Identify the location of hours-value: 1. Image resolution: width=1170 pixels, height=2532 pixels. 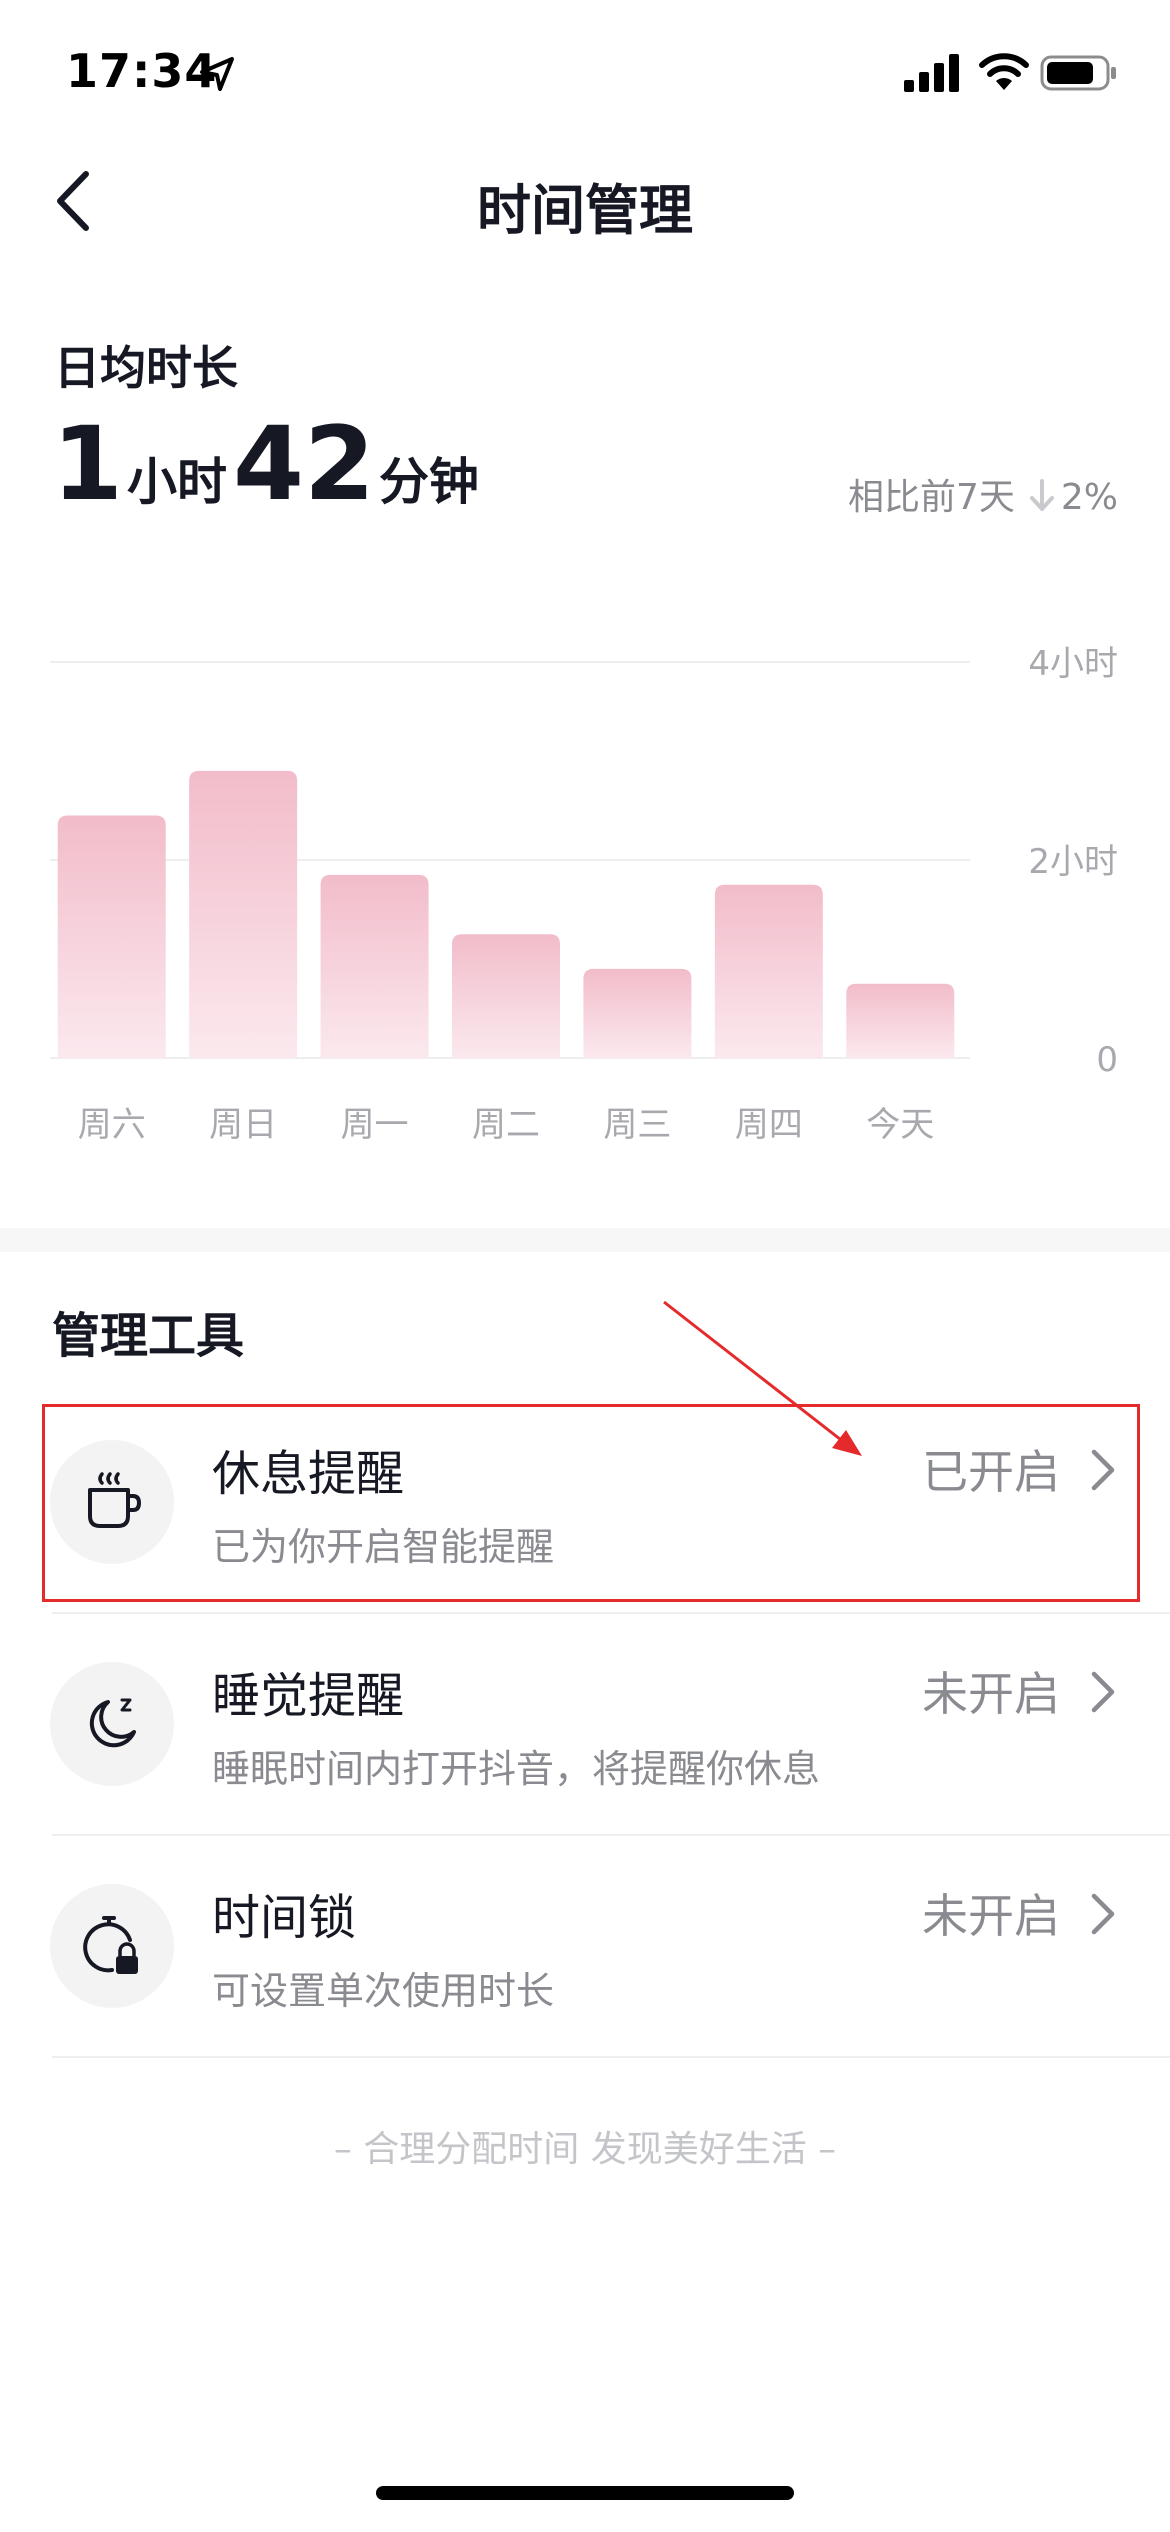
(87, 464).